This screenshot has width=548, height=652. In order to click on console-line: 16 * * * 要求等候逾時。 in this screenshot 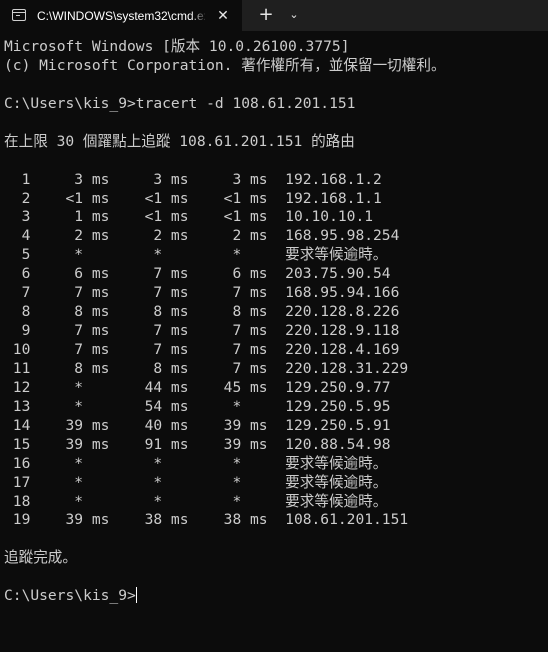, I will do `click(196, 463)`.